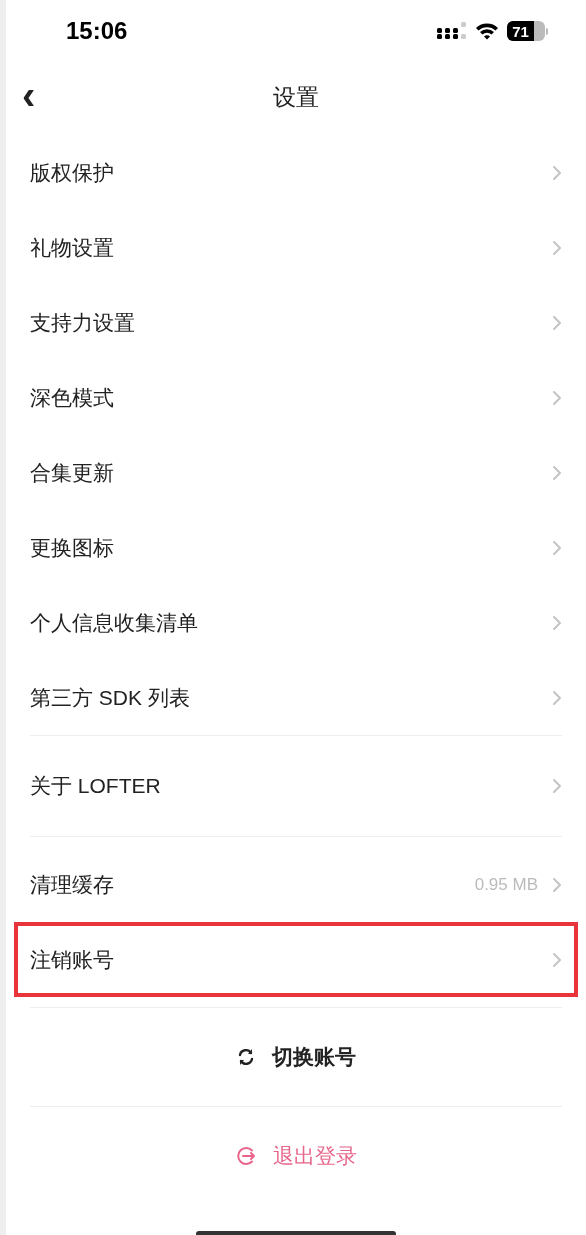 The height and width of the screenshot is (1235, 586). Describe the element at coordinates (520, 31) in the screenshot. I see `battery-level: 71` at that location.